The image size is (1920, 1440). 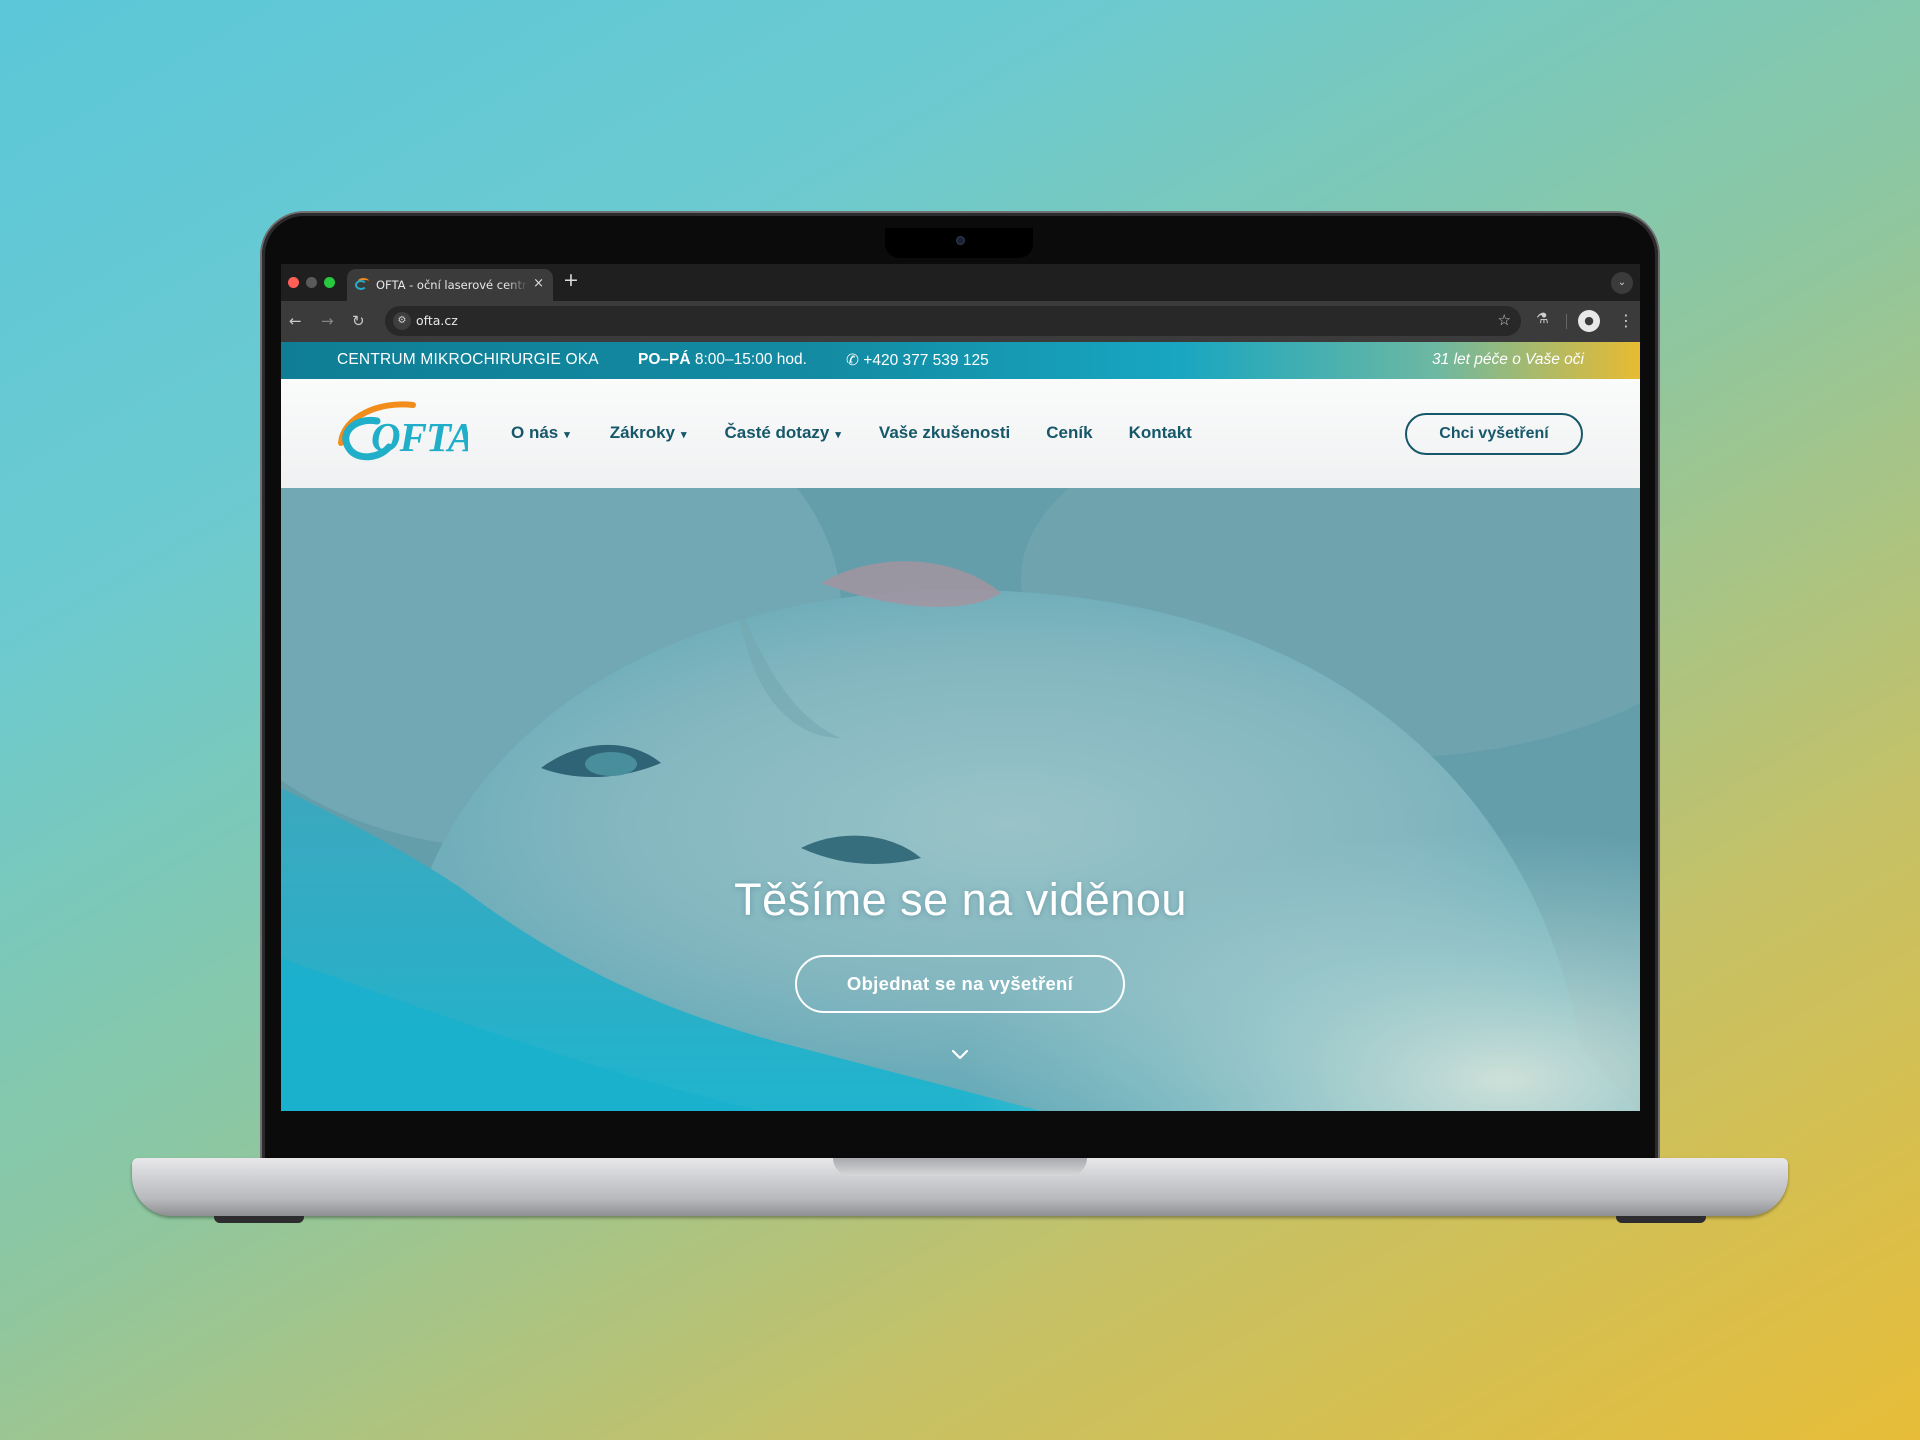 I want to click on nav-item-caste-dotazy: Časté dotazy ▾, so click(x=783, y=433).